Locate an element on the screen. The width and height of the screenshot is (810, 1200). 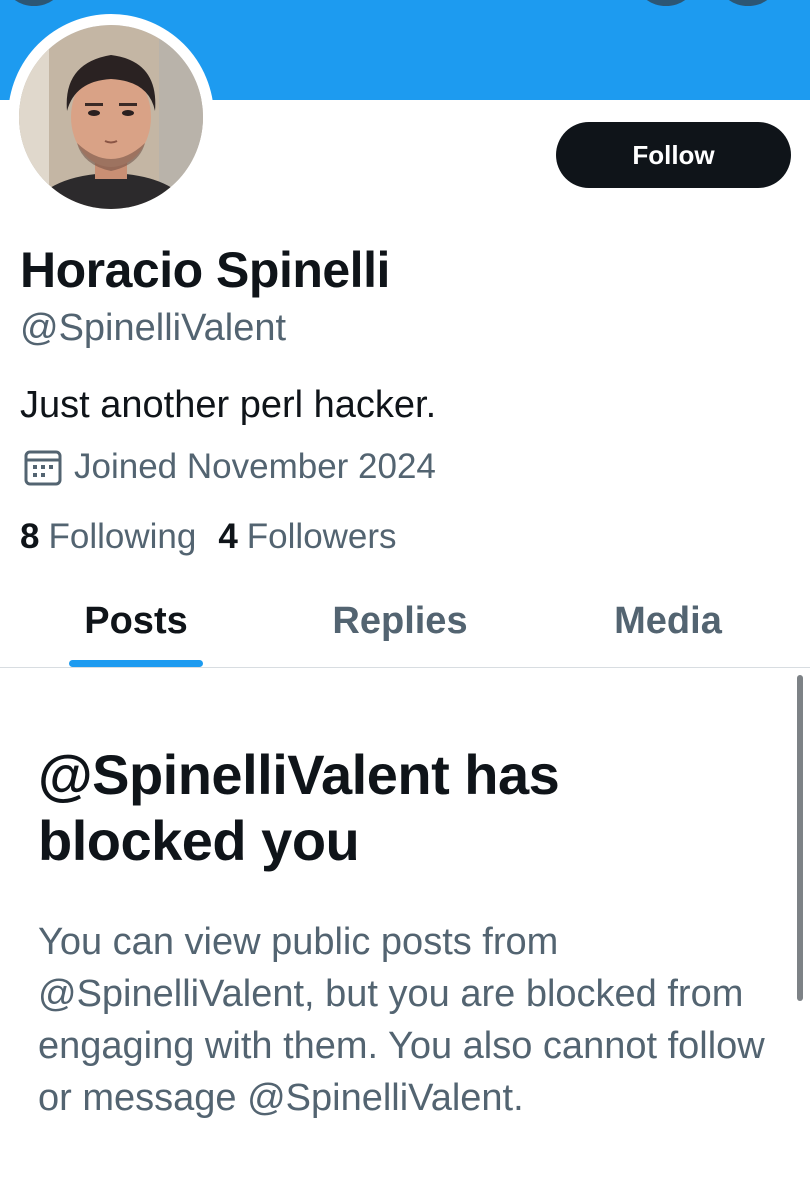
tab-posts-label: Posts is located at coordinates (136, 621).